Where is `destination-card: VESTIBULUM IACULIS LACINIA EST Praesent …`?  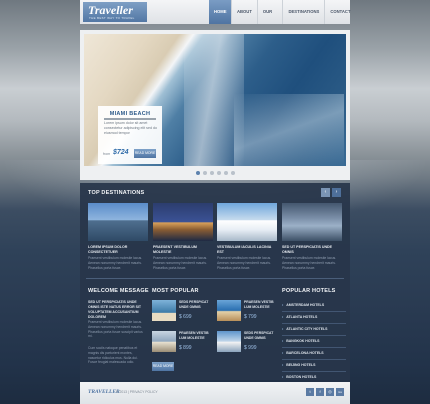 destination-card: VESTIBULUM IACULIS LACINIA EST Praesent … is located at coordinates (247, 237).